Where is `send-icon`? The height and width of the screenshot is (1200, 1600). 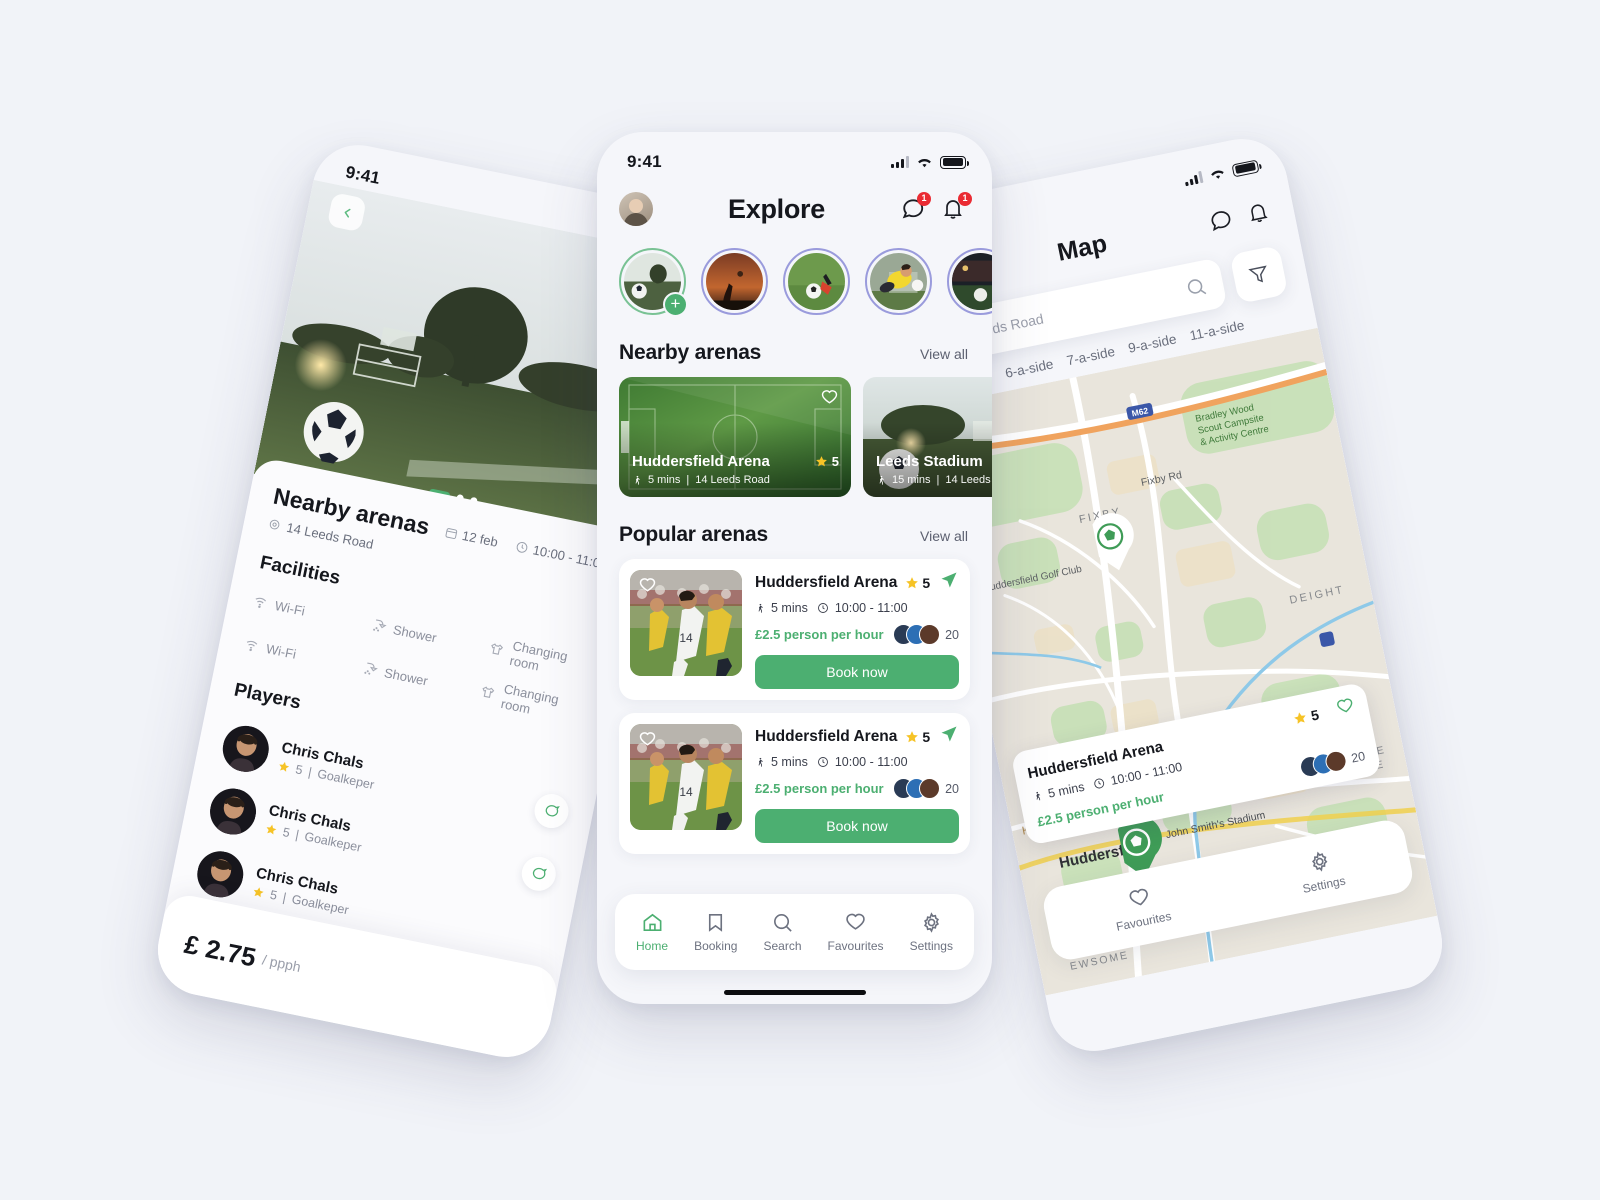
send-icon is located at coordinates (949, 734).